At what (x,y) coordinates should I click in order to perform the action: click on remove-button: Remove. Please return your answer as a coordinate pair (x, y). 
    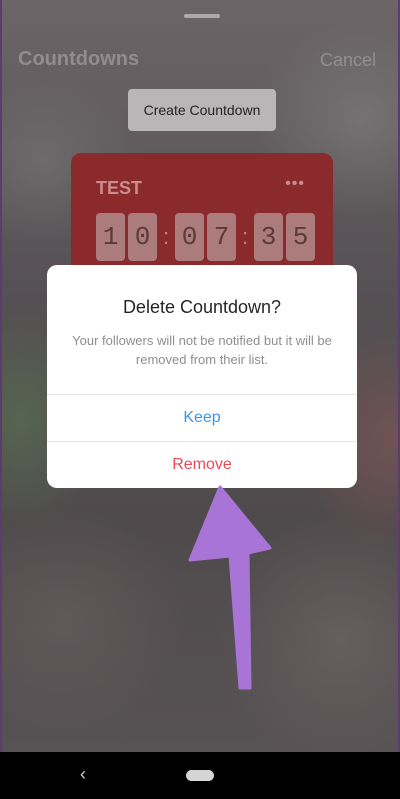
    Looking at the image, I should click on (202, 465).